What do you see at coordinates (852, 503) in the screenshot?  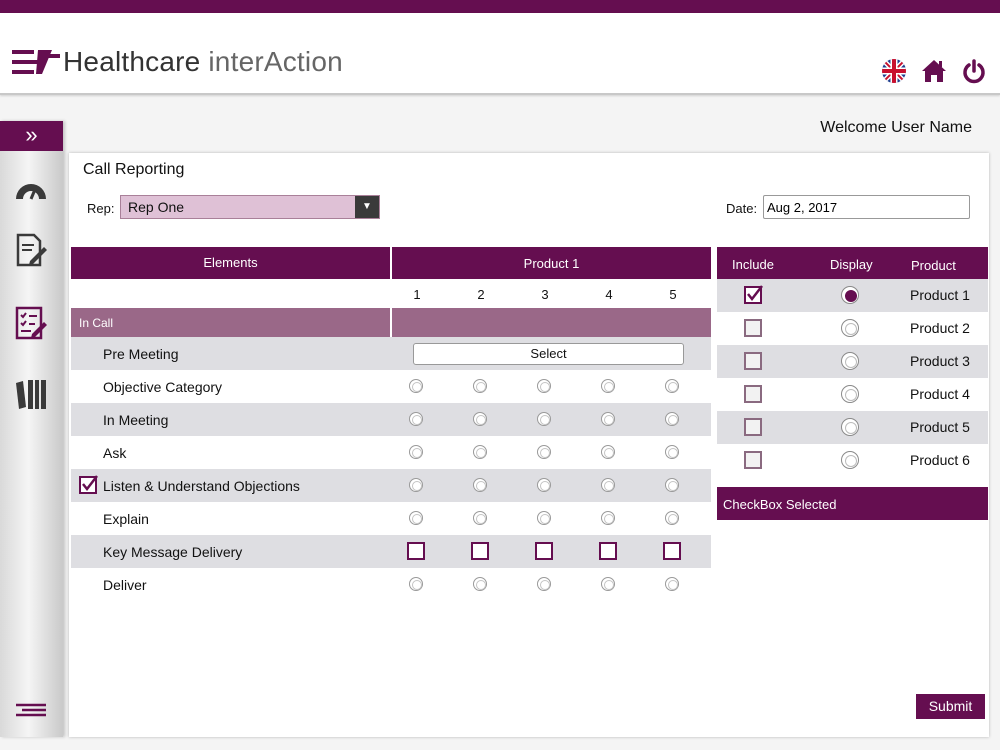 I see `checkbox-selected-header: CheckBox Selected` at bounding box center [852, 503].